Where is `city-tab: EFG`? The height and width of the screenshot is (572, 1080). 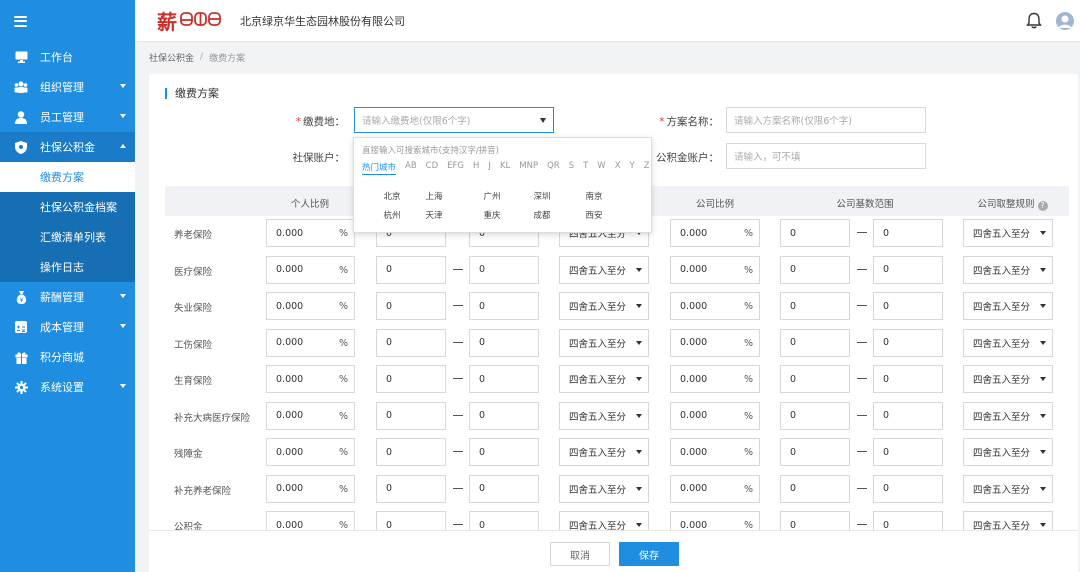 city-tab: EFG is located at coordinates (455, 168).